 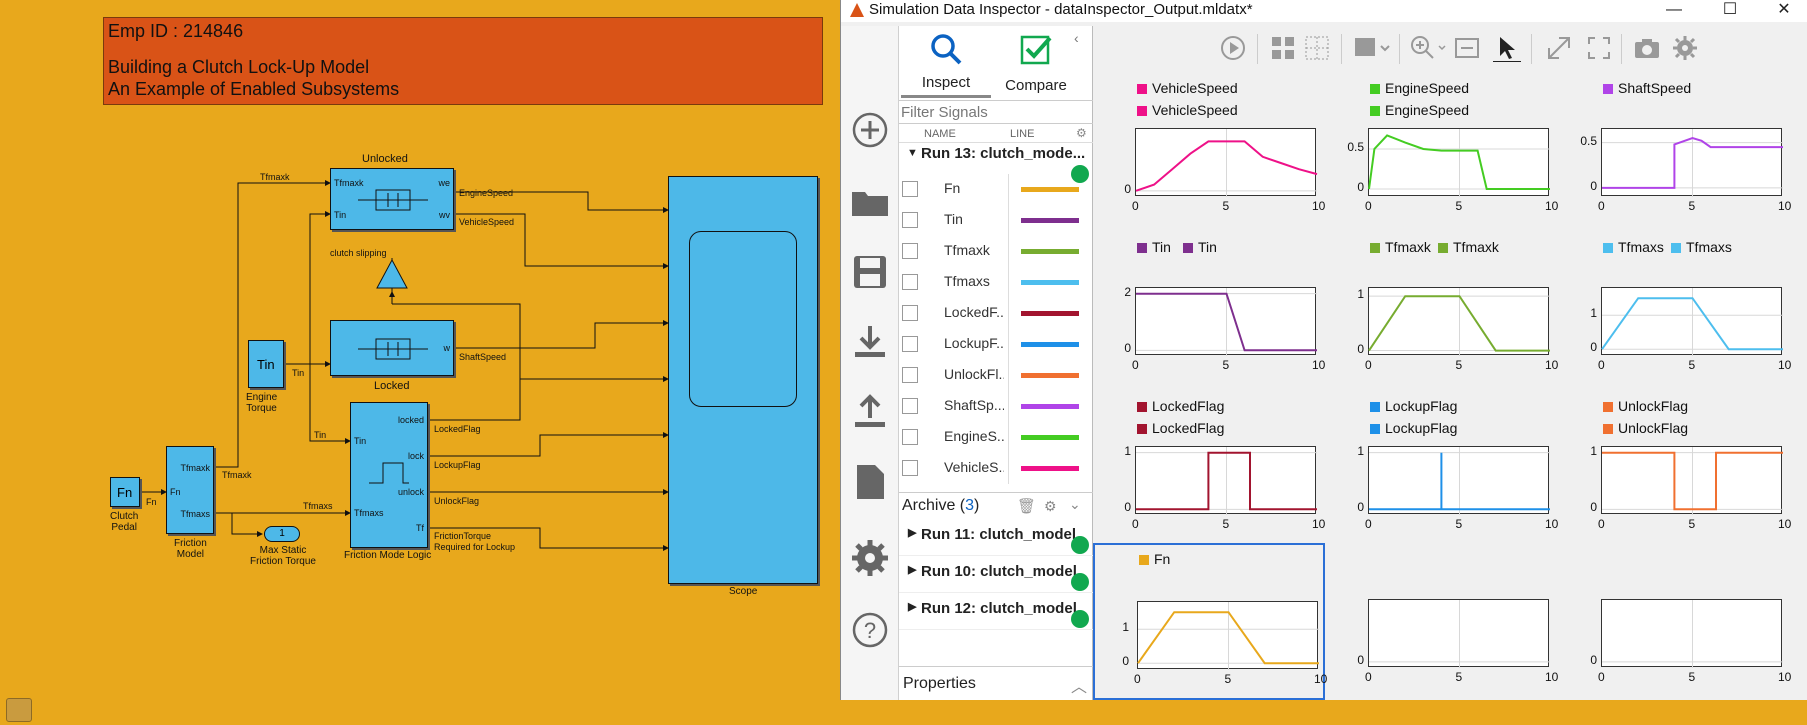 What do you see at coordinates (870, 558) in the screenshot?
I see `settings-gear-icon` at bounding box center [870, 558].